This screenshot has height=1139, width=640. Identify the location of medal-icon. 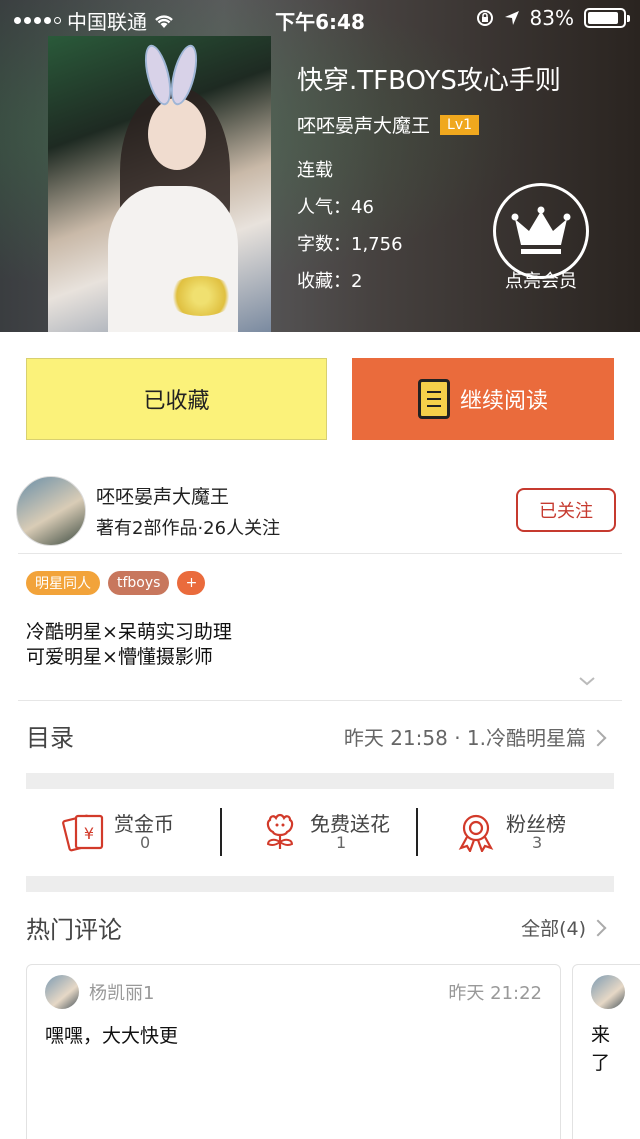
(476, 833).